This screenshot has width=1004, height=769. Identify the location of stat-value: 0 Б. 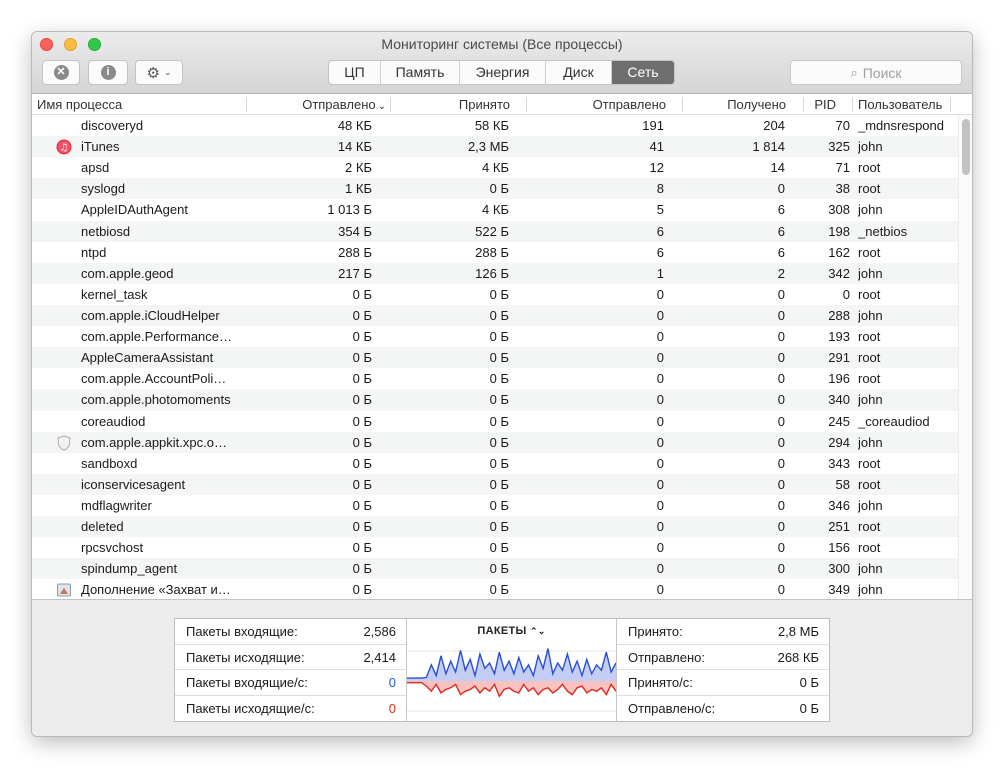
(809, 682).